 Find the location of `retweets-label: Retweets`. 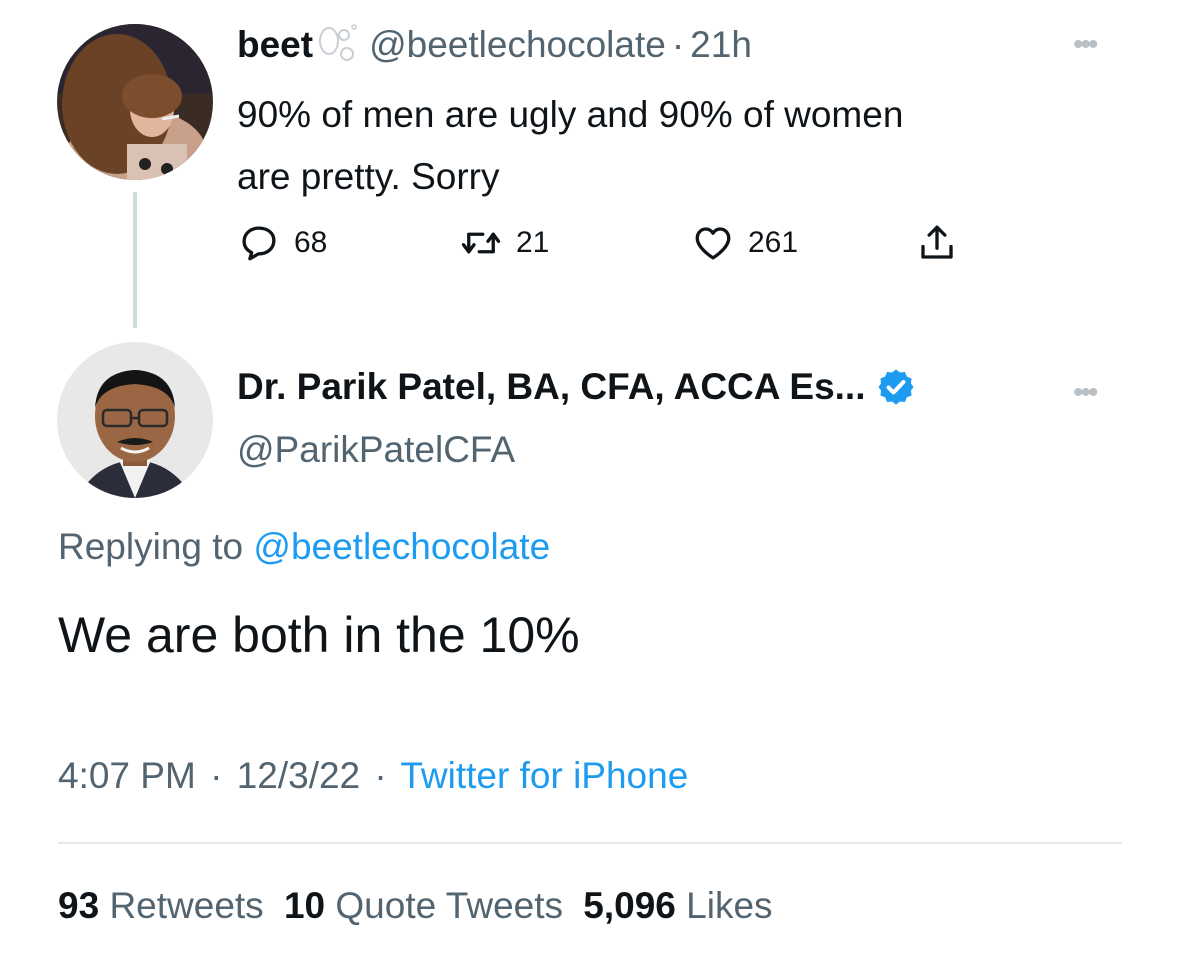

retweets-label: Retweets is located at coordinates (186, 905).